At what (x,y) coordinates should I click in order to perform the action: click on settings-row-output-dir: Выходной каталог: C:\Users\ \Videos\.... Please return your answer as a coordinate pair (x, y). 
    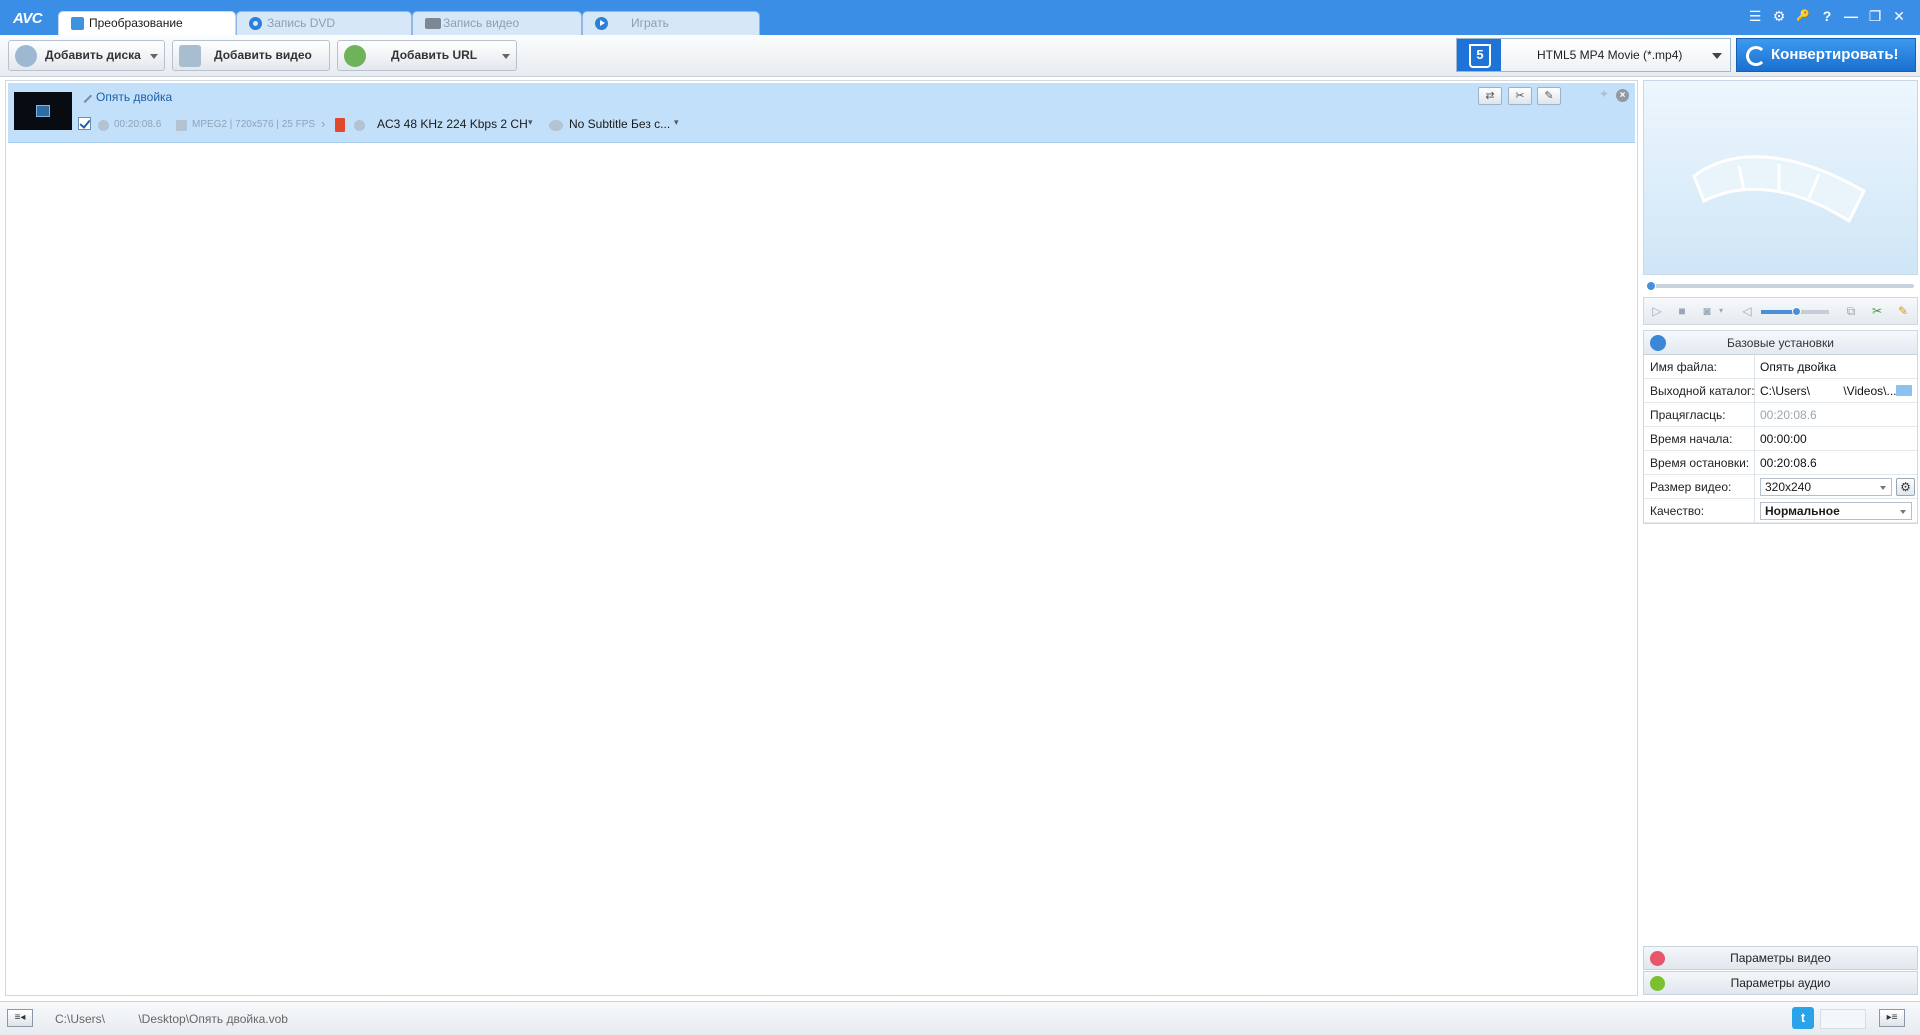
    Looking at the image, I should click on (1780, 391).